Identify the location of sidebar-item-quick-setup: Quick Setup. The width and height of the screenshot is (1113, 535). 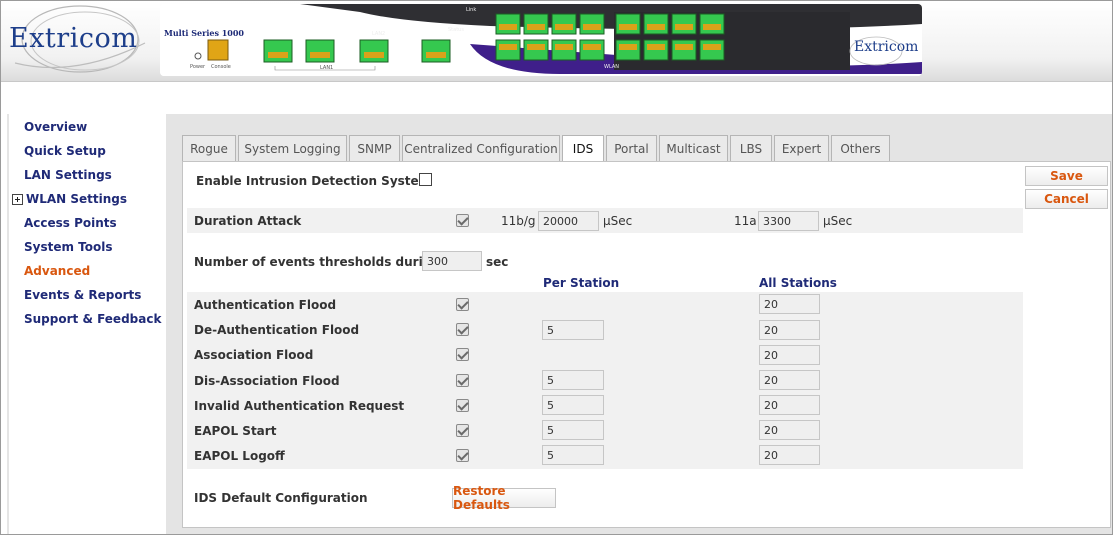
(57, 151).